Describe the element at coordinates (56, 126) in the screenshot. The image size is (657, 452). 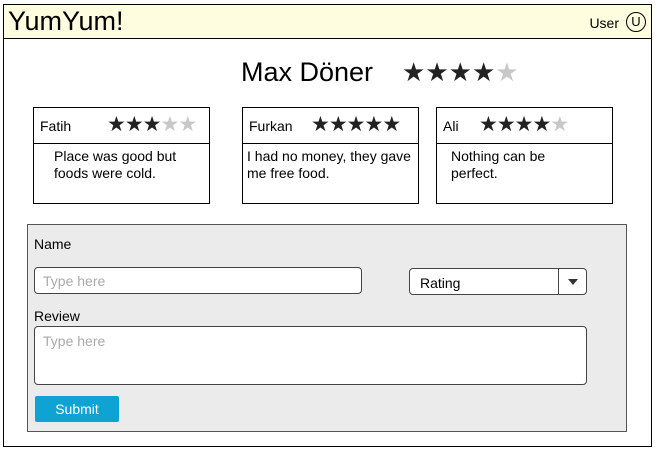
I see `reviewer-name: Fatih` at that location.